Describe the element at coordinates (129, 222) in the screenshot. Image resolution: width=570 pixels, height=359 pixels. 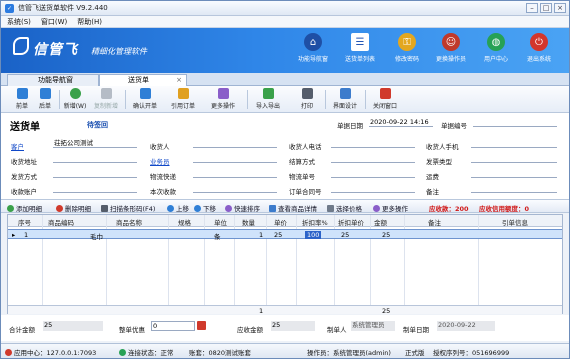
I see `col-name: 商品名称` at that location.